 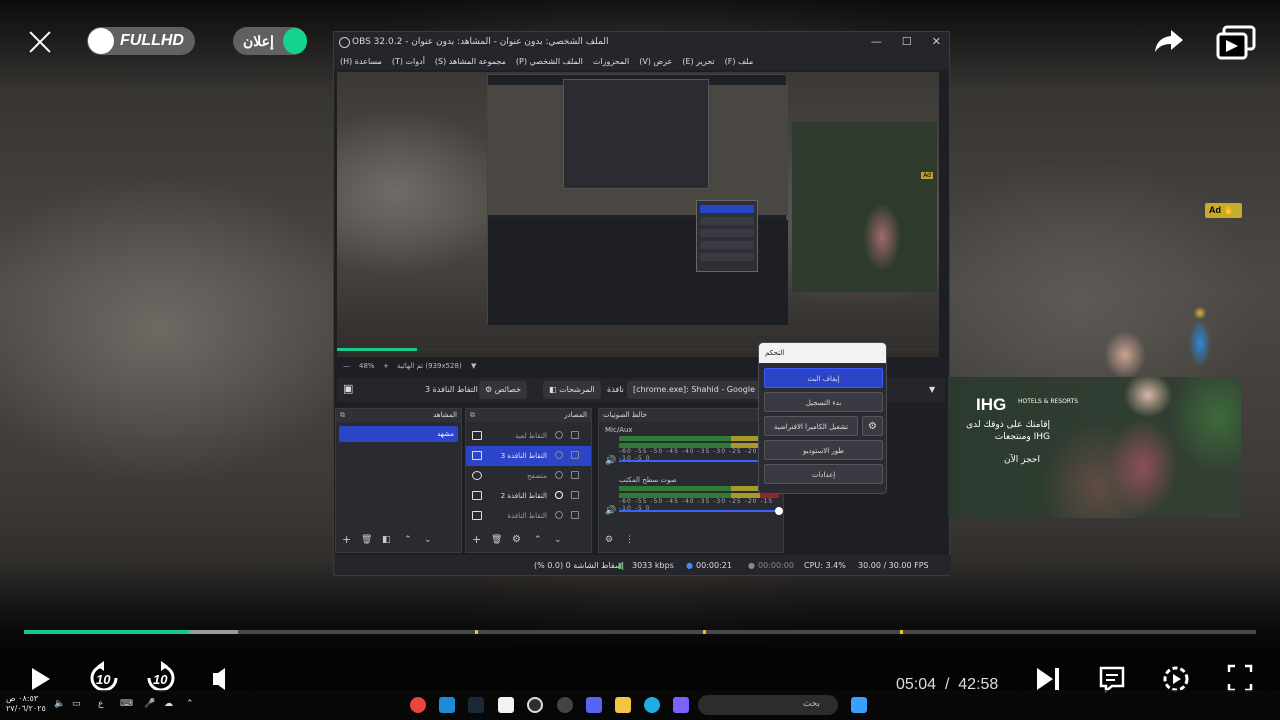 What do you see at coordinates (823, 450) in the screenshot?
I see `studio-mode-button: طور الاستوديو` at bounding box center [823, 450].